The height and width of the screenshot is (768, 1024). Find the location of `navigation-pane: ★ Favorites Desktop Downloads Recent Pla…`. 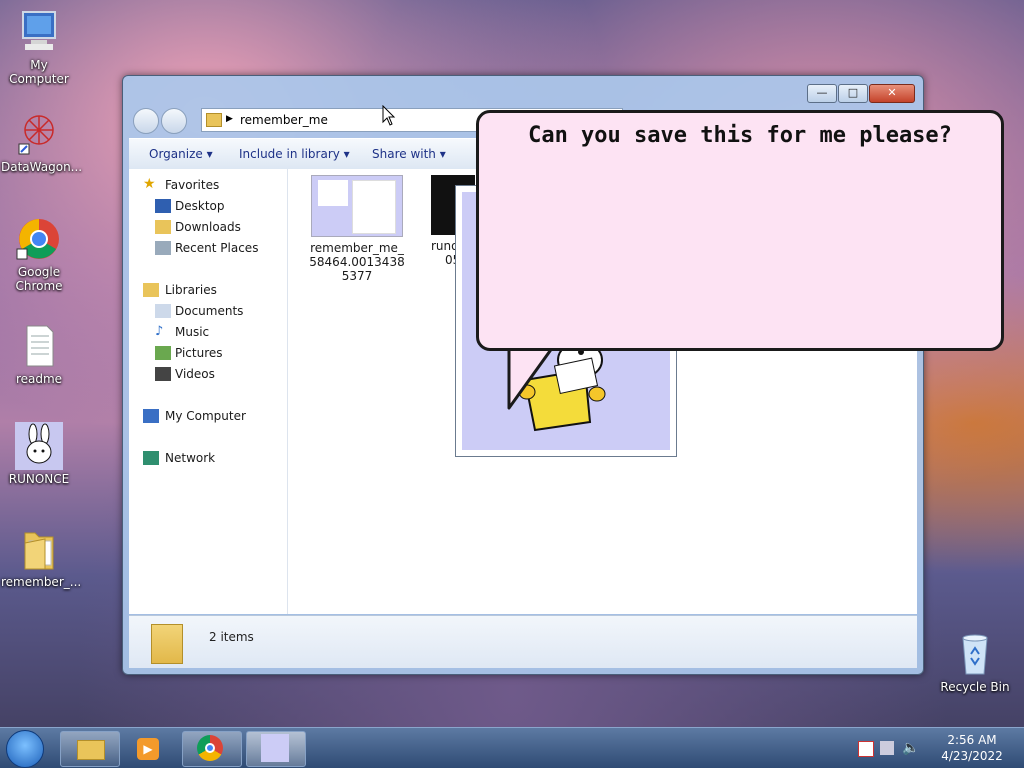

navigation-pane: ★ Favorites Desktop Downloads Recent Pla… is located at coordinates (208, 391).